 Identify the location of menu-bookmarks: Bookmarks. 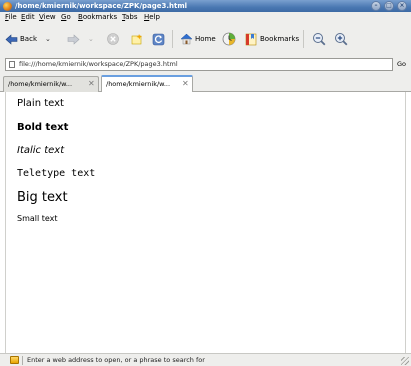
(97, 17).